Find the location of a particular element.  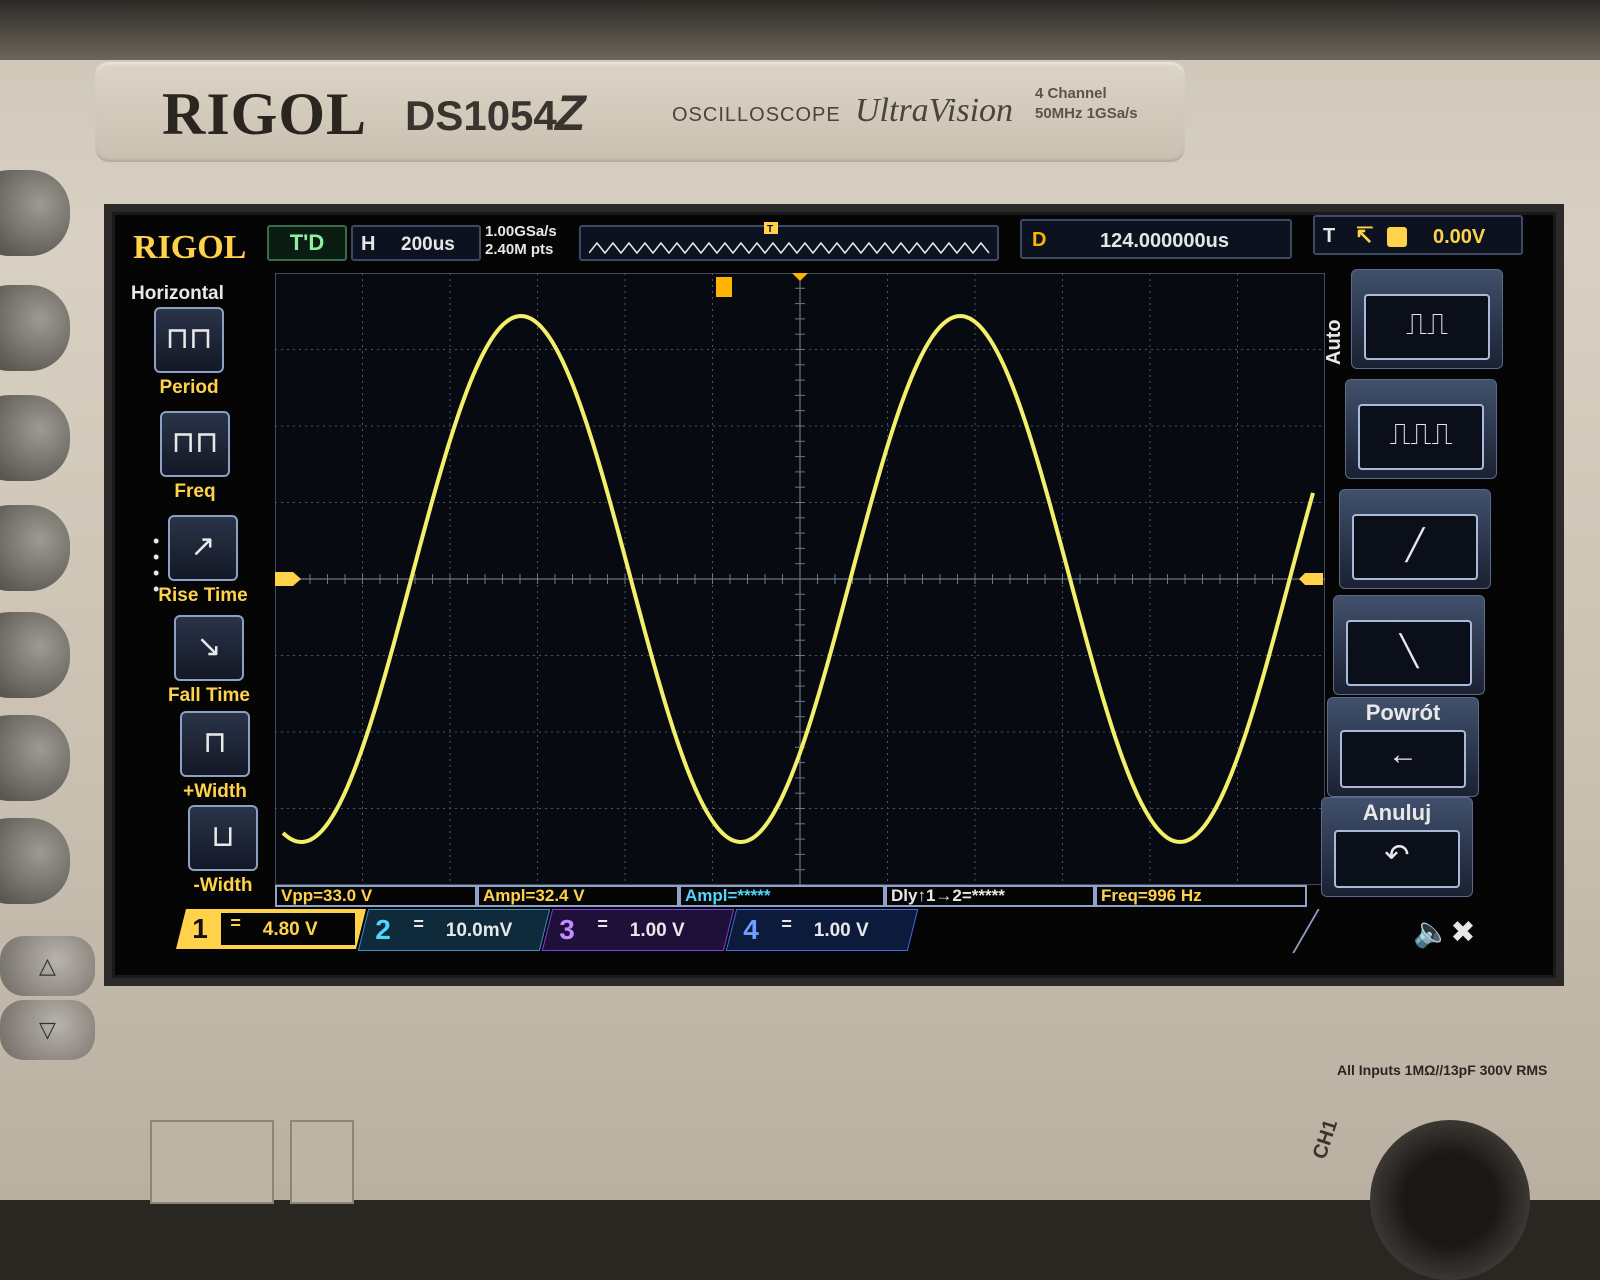

trigger-level: 0.00V is located at coordinates (1459, 237).